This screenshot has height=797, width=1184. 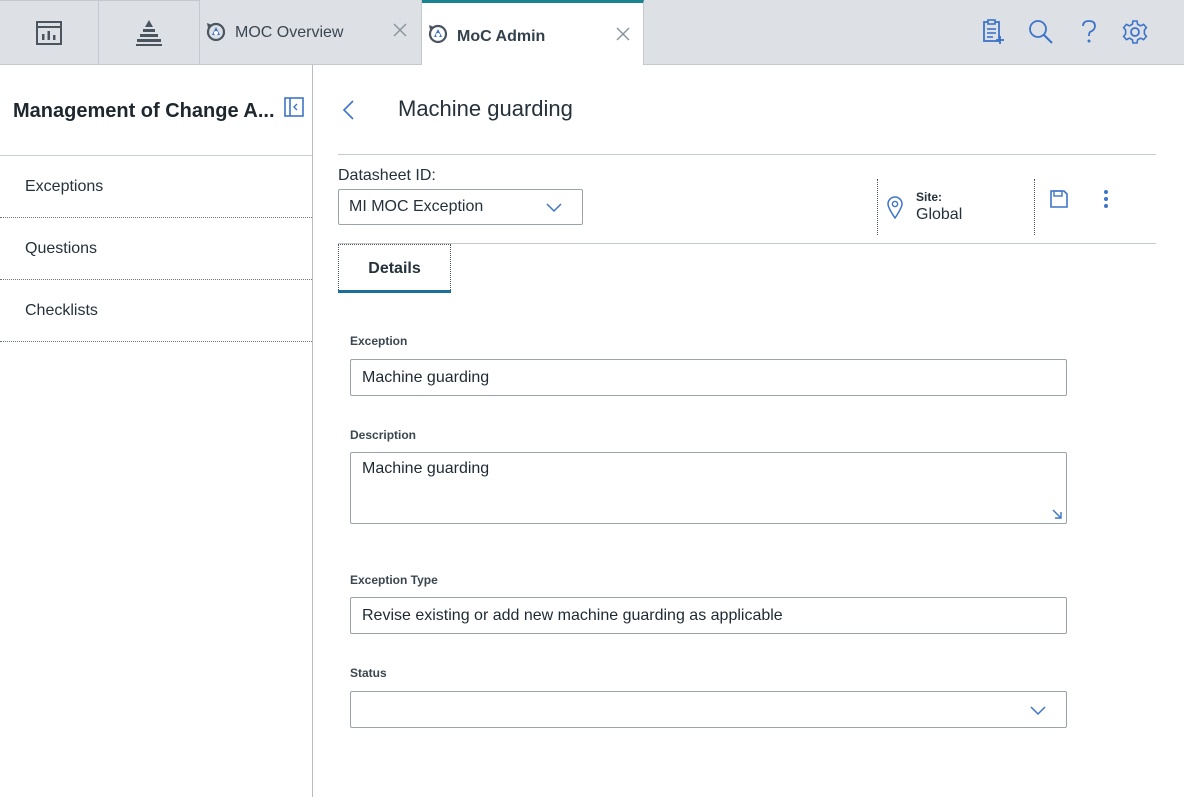 I want to click on datasheet-select: MI MOC Exception, so click(x=460, y=207).